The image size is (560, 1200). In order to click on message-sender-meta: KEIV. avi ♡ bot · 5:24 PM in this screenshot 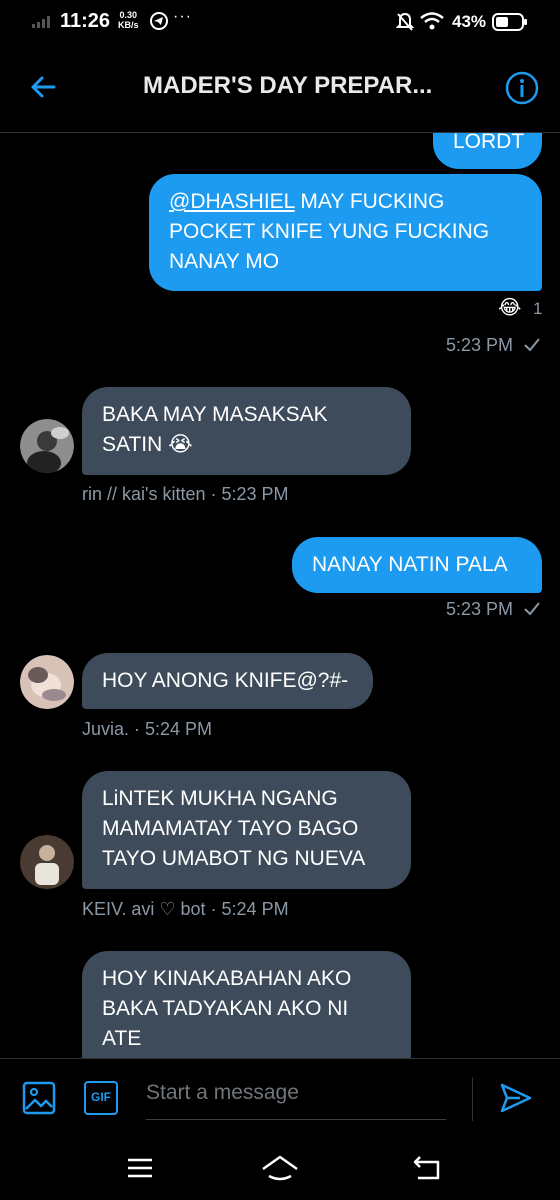, I will do `click(185, 909)`.